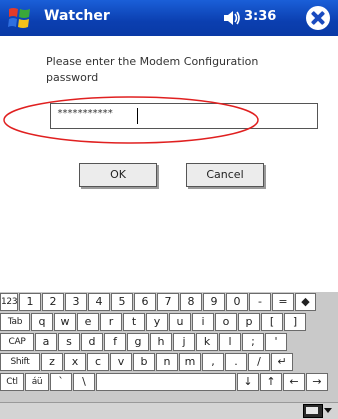 This screenshot has width=338, height=419. Describe the element at coordinates (328, 410) in the screenshot. I see `chevron-up-icon` at that location.